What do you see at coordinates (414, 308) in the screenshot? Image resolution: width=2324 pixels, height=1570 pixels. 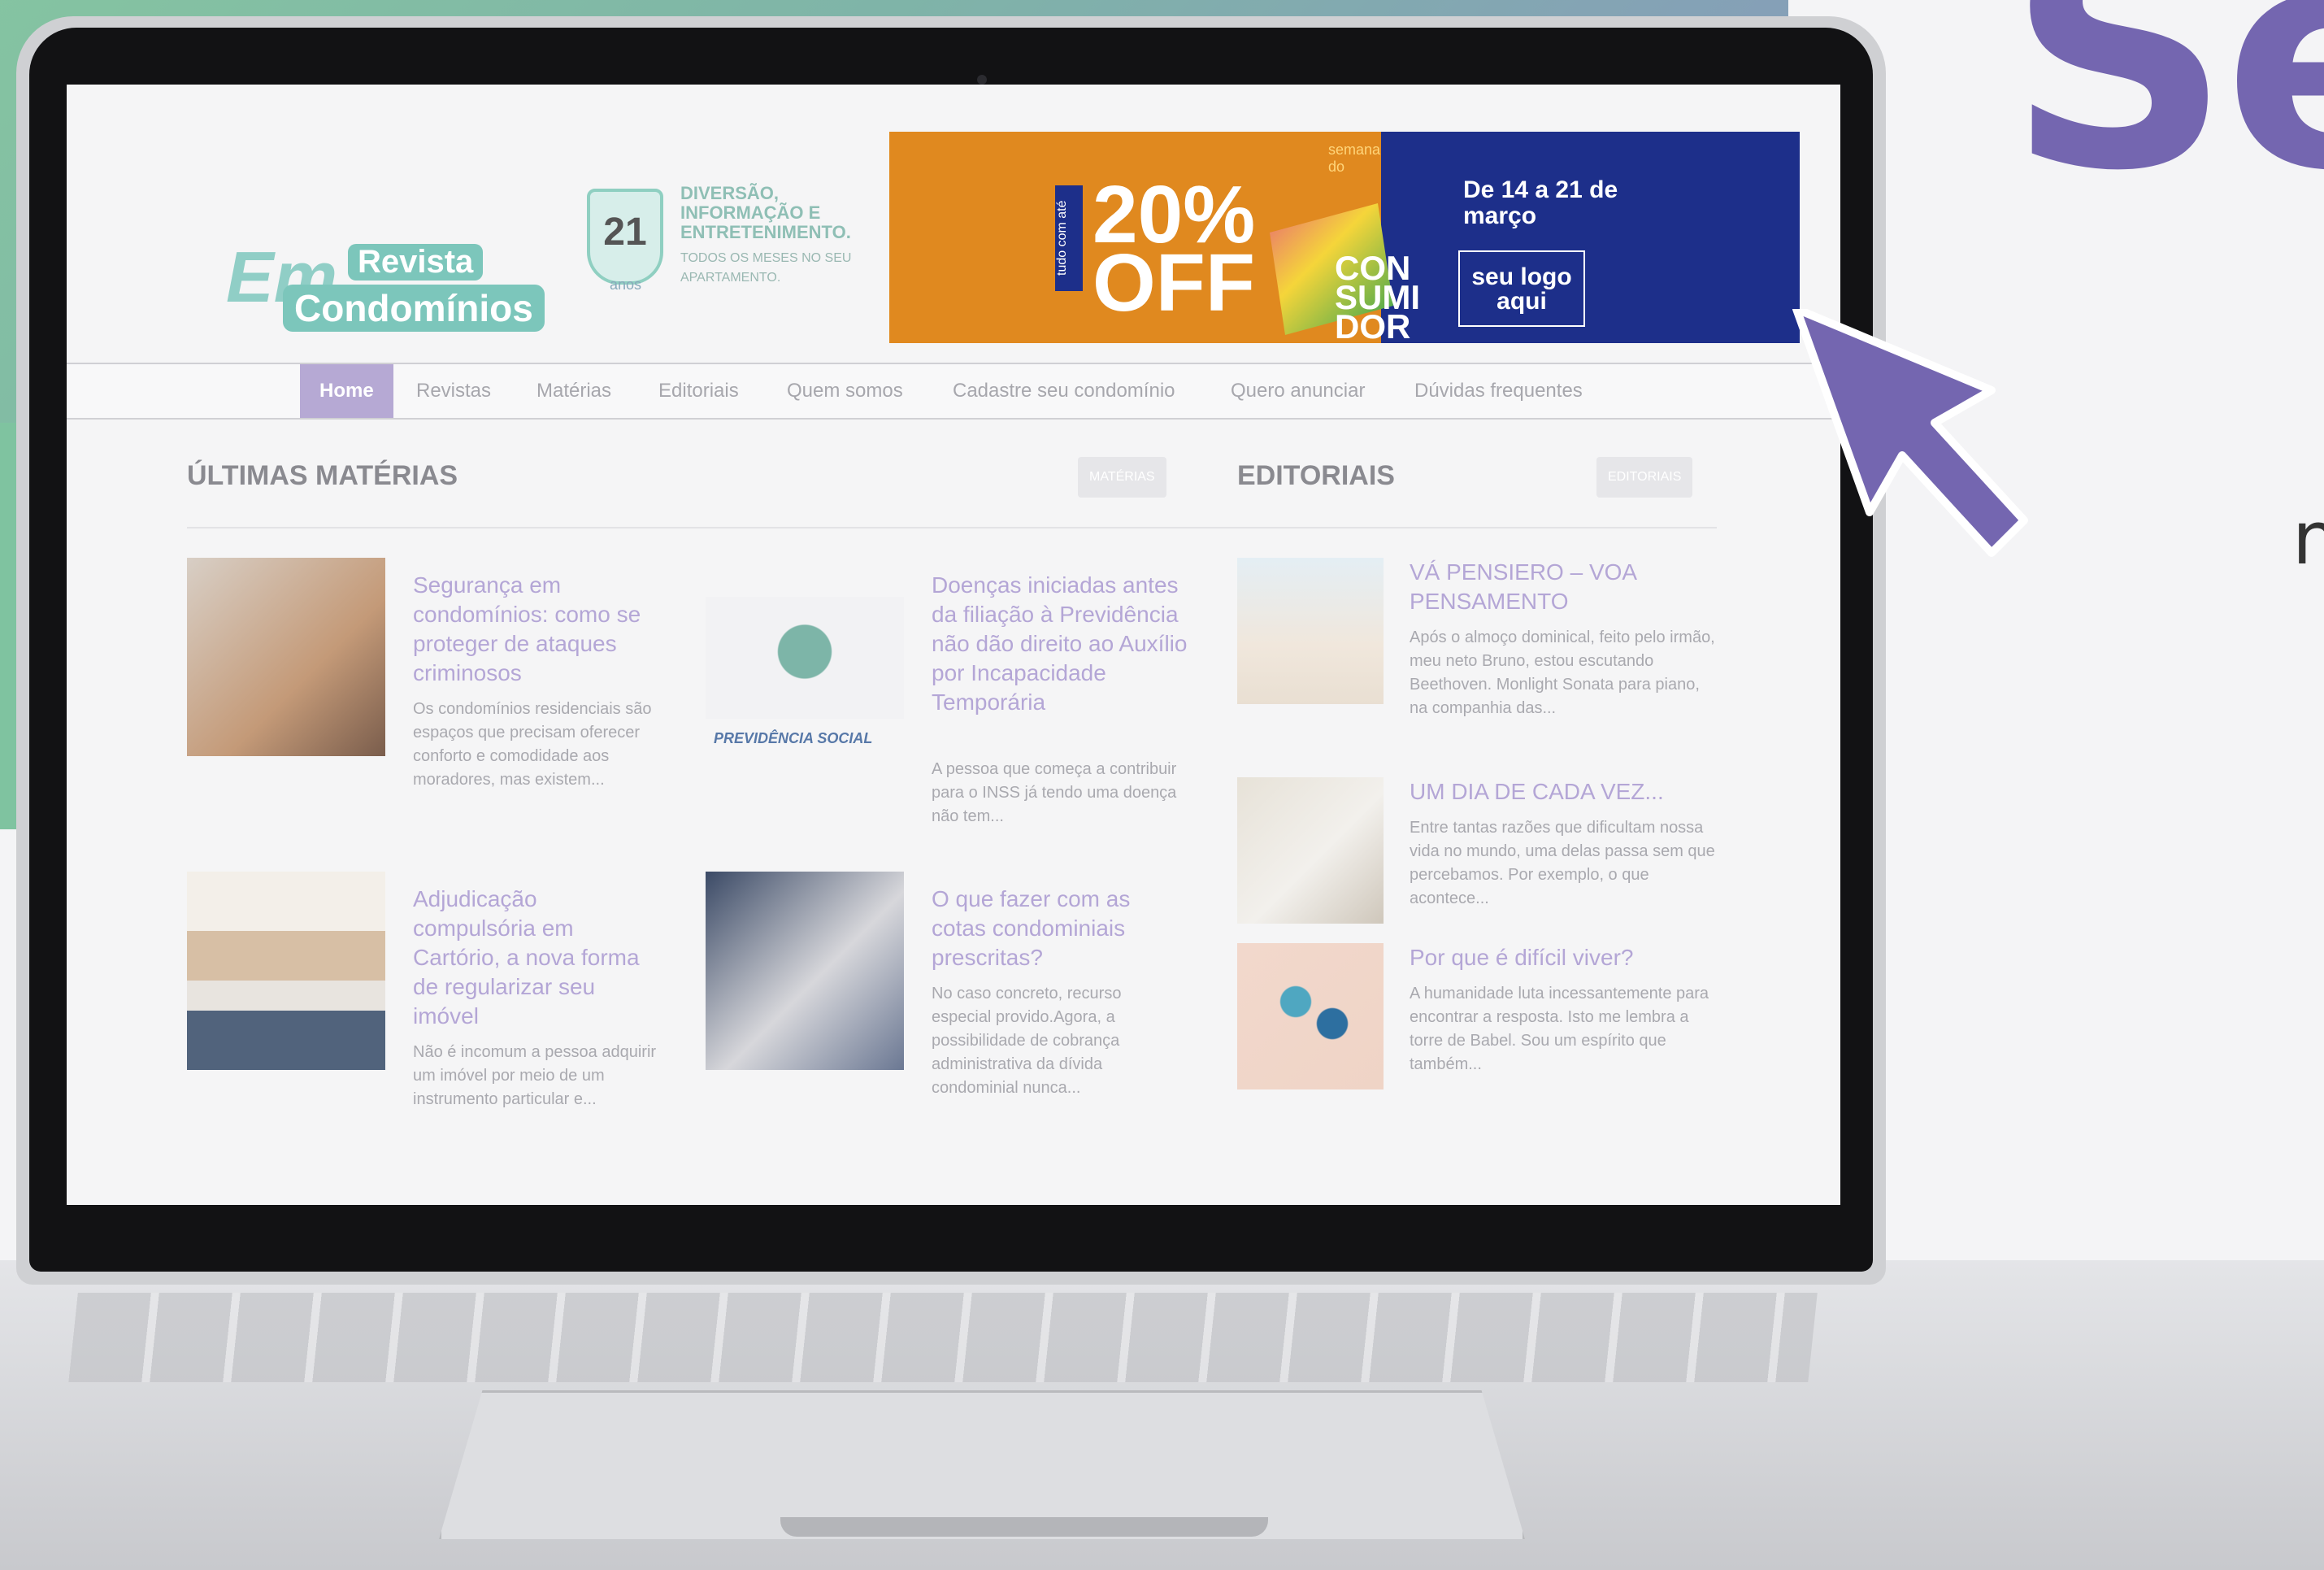 I see `logo-condominios: Condomínios` at bounding box center [414, 308].